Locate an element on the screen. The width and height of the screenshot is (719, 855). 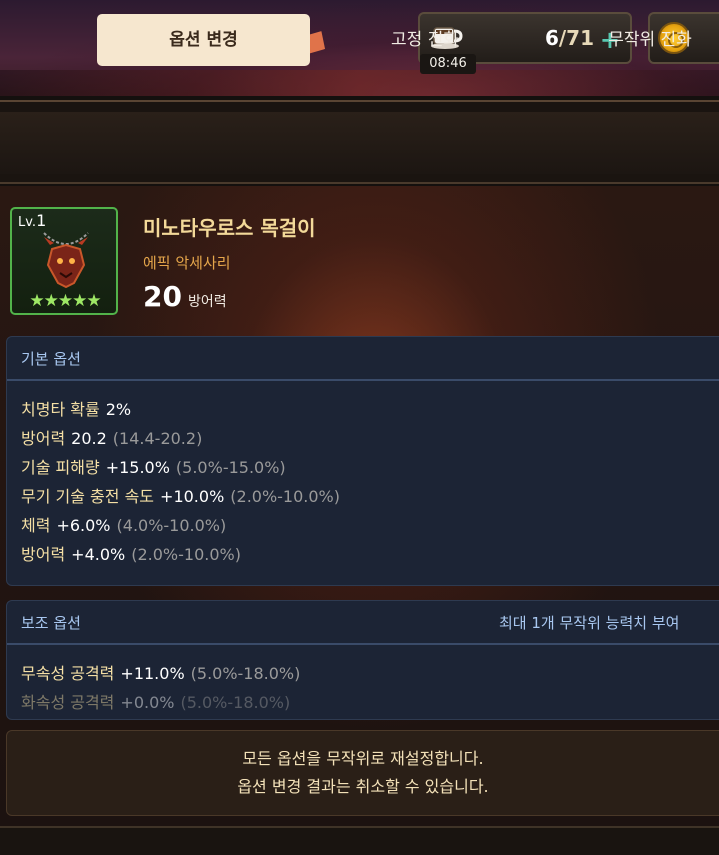
option-name: 무기 기술 충전 속도 is located at coordinates (88, 496).